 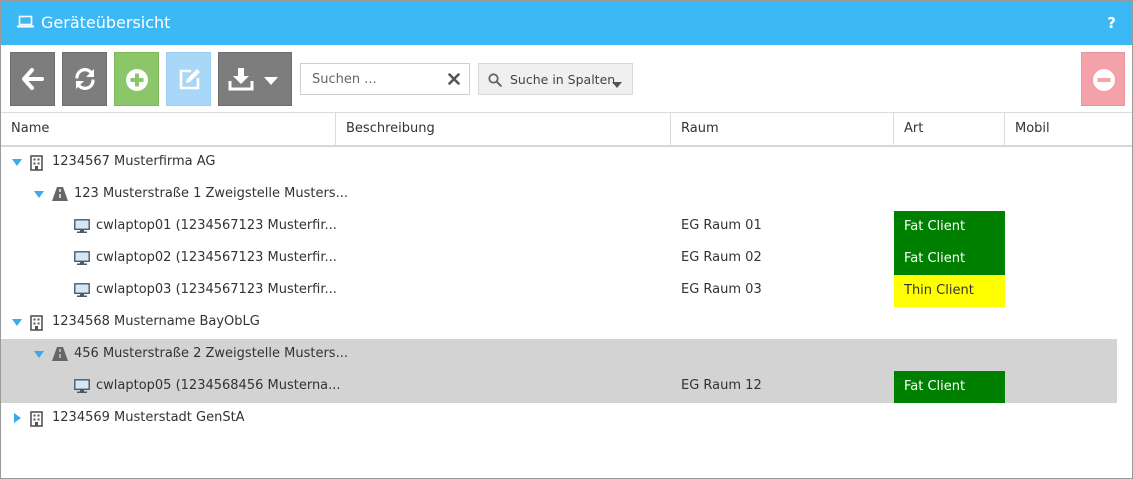 I want to click on search-input, so click(x=371, y=79).